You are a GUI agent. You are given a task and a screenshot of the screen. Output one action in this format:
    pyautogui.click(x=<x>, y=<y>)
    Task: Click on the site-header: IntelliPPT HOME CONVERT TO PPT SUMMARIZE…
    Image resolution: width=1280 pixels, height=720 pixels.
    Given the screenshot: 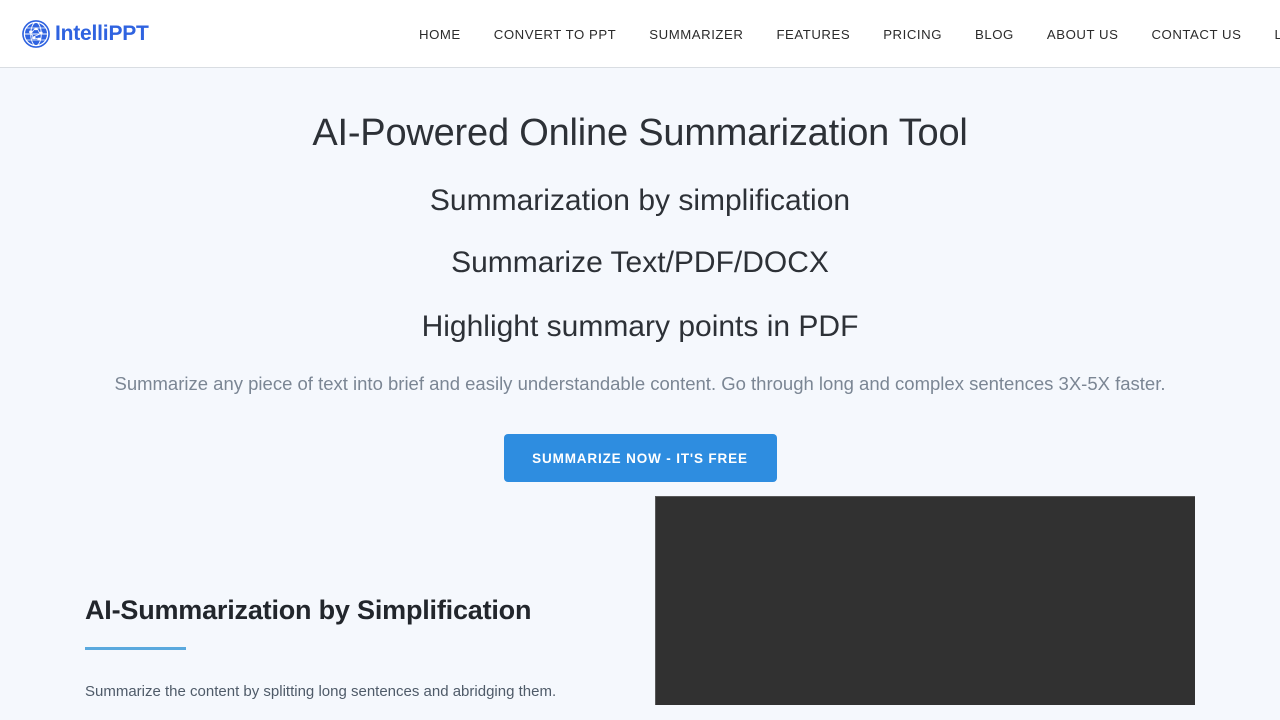 What is the action you would take?
    pyautogui.click(x=640, y=34)
    